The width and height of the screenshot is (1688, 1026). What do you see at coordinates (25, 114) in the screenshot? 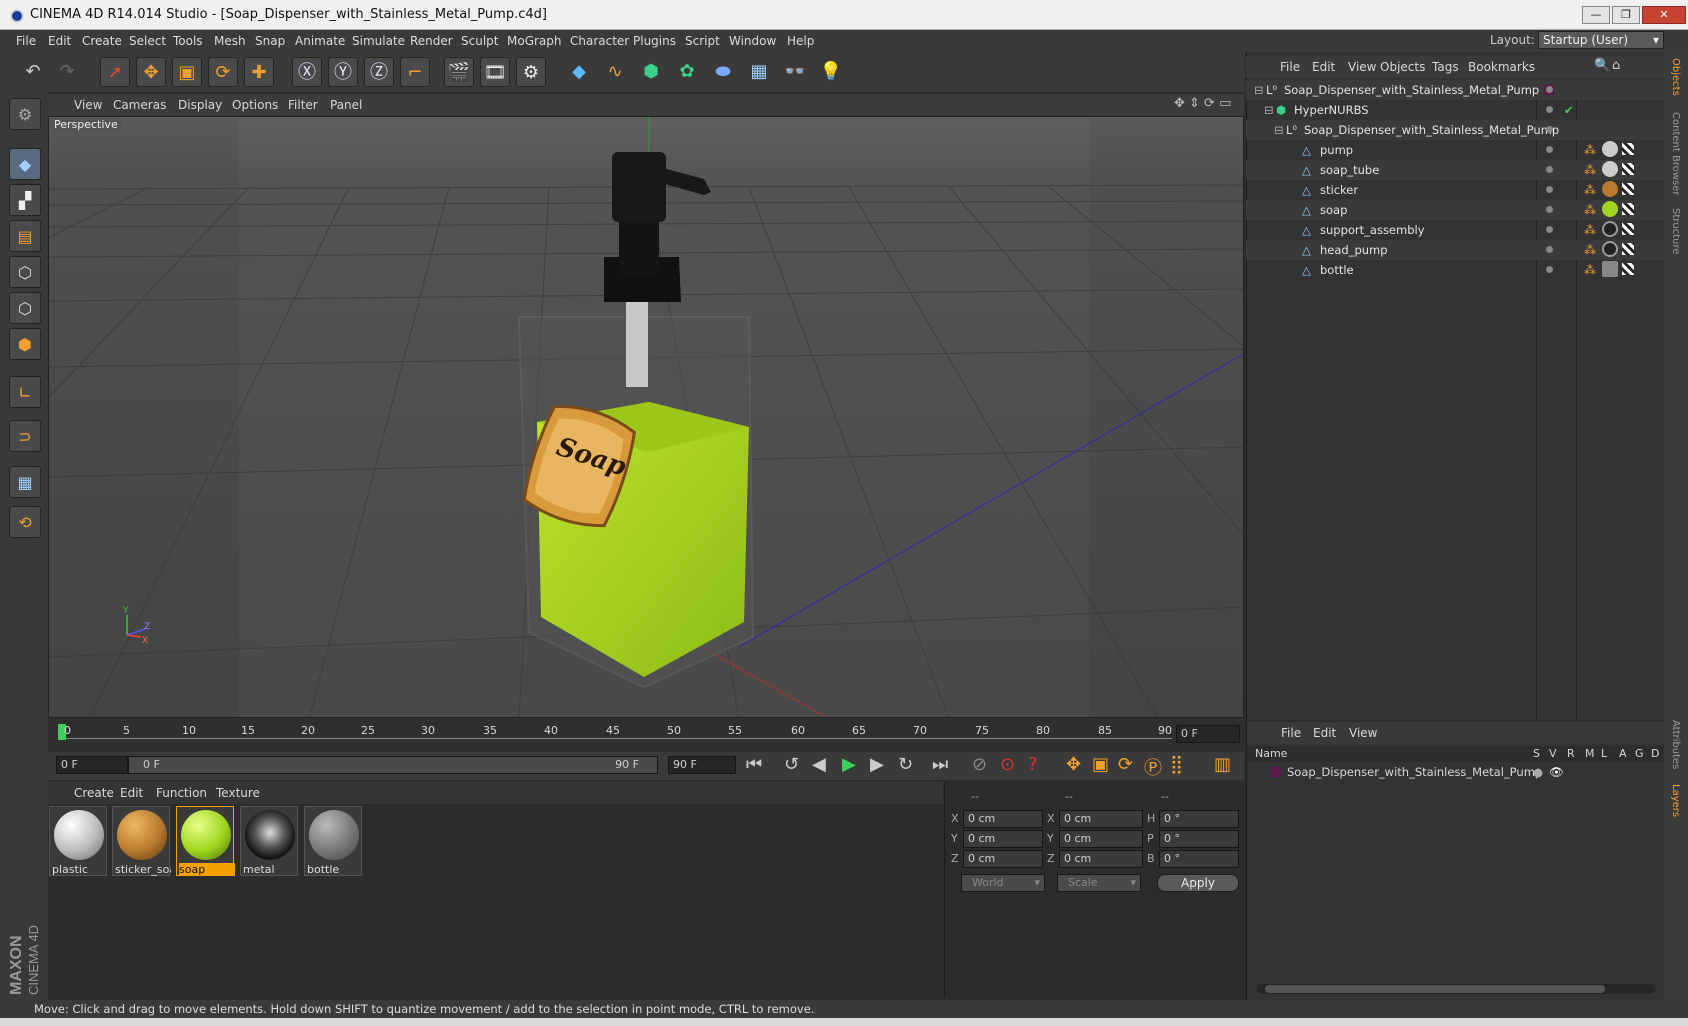
I see `make-editable-icon: ⚙` at bounding box center [25, 114].